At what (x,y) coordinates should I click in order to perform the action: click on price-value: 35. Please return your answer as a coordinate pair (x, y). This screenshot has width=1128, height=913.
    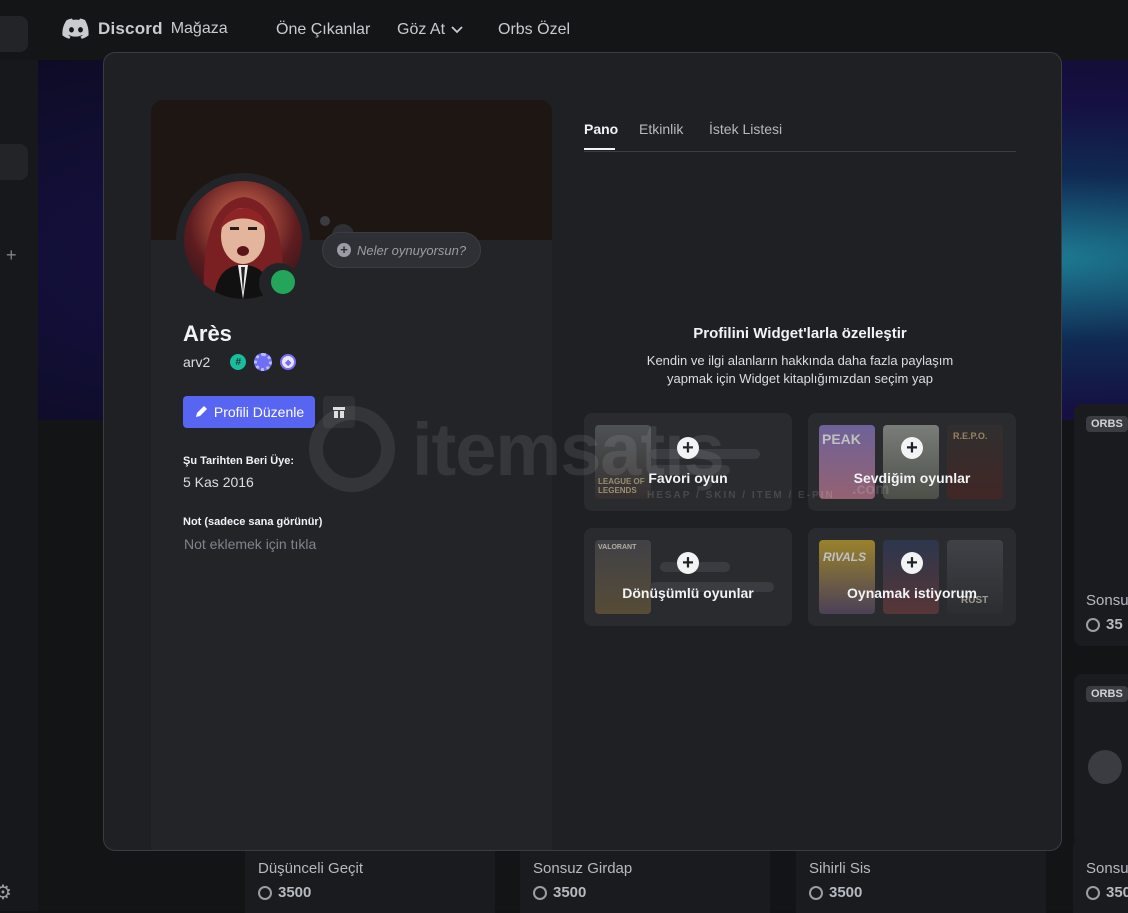
    Looking at the image, I should click on (1114, 624).